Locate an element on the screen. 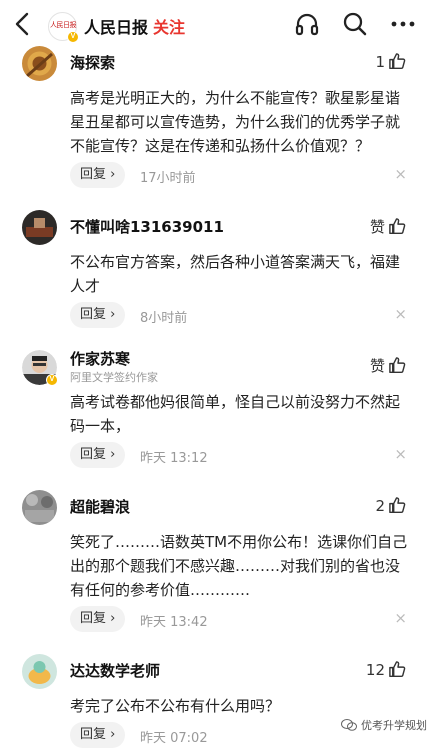  headphones-icon is located at coordinates (307, 24).